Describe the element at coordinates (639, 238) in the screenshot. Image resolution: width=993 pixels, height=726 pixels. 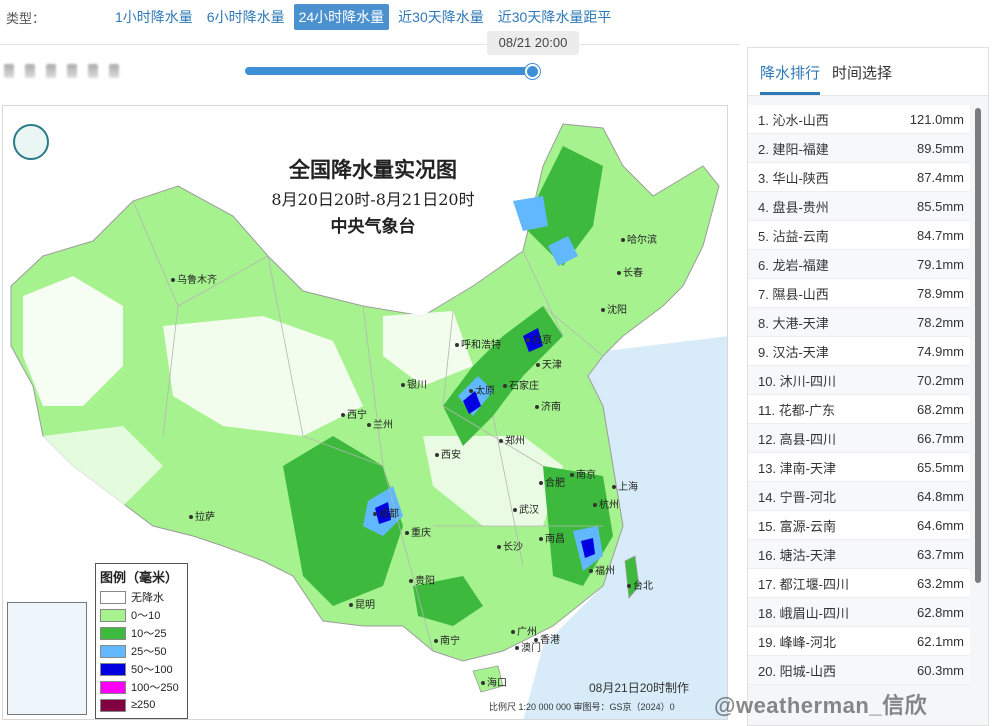
I see `city-label: 哈尔滨` at that location.